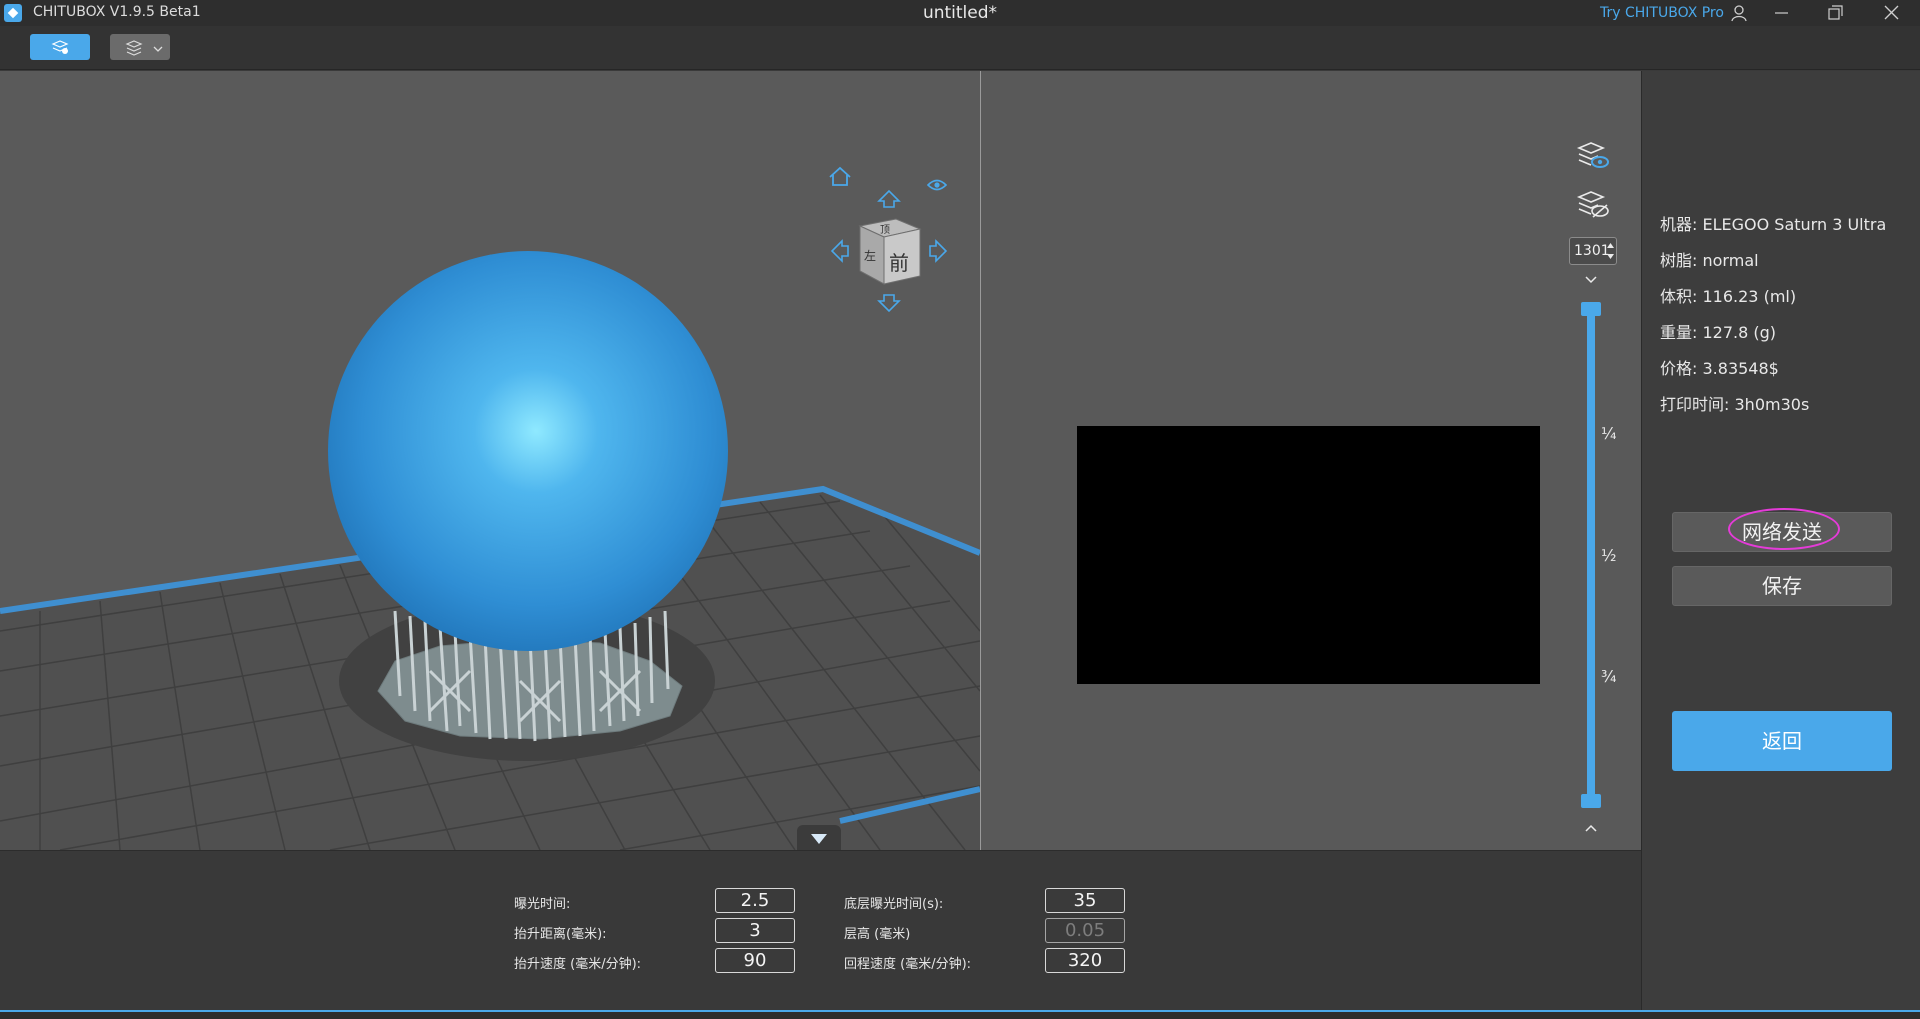 The image size is (1920, 1019). Describe the element at coordinates (1679, 224) in the screenshot. I see `machine-label: 机器:` at that location.